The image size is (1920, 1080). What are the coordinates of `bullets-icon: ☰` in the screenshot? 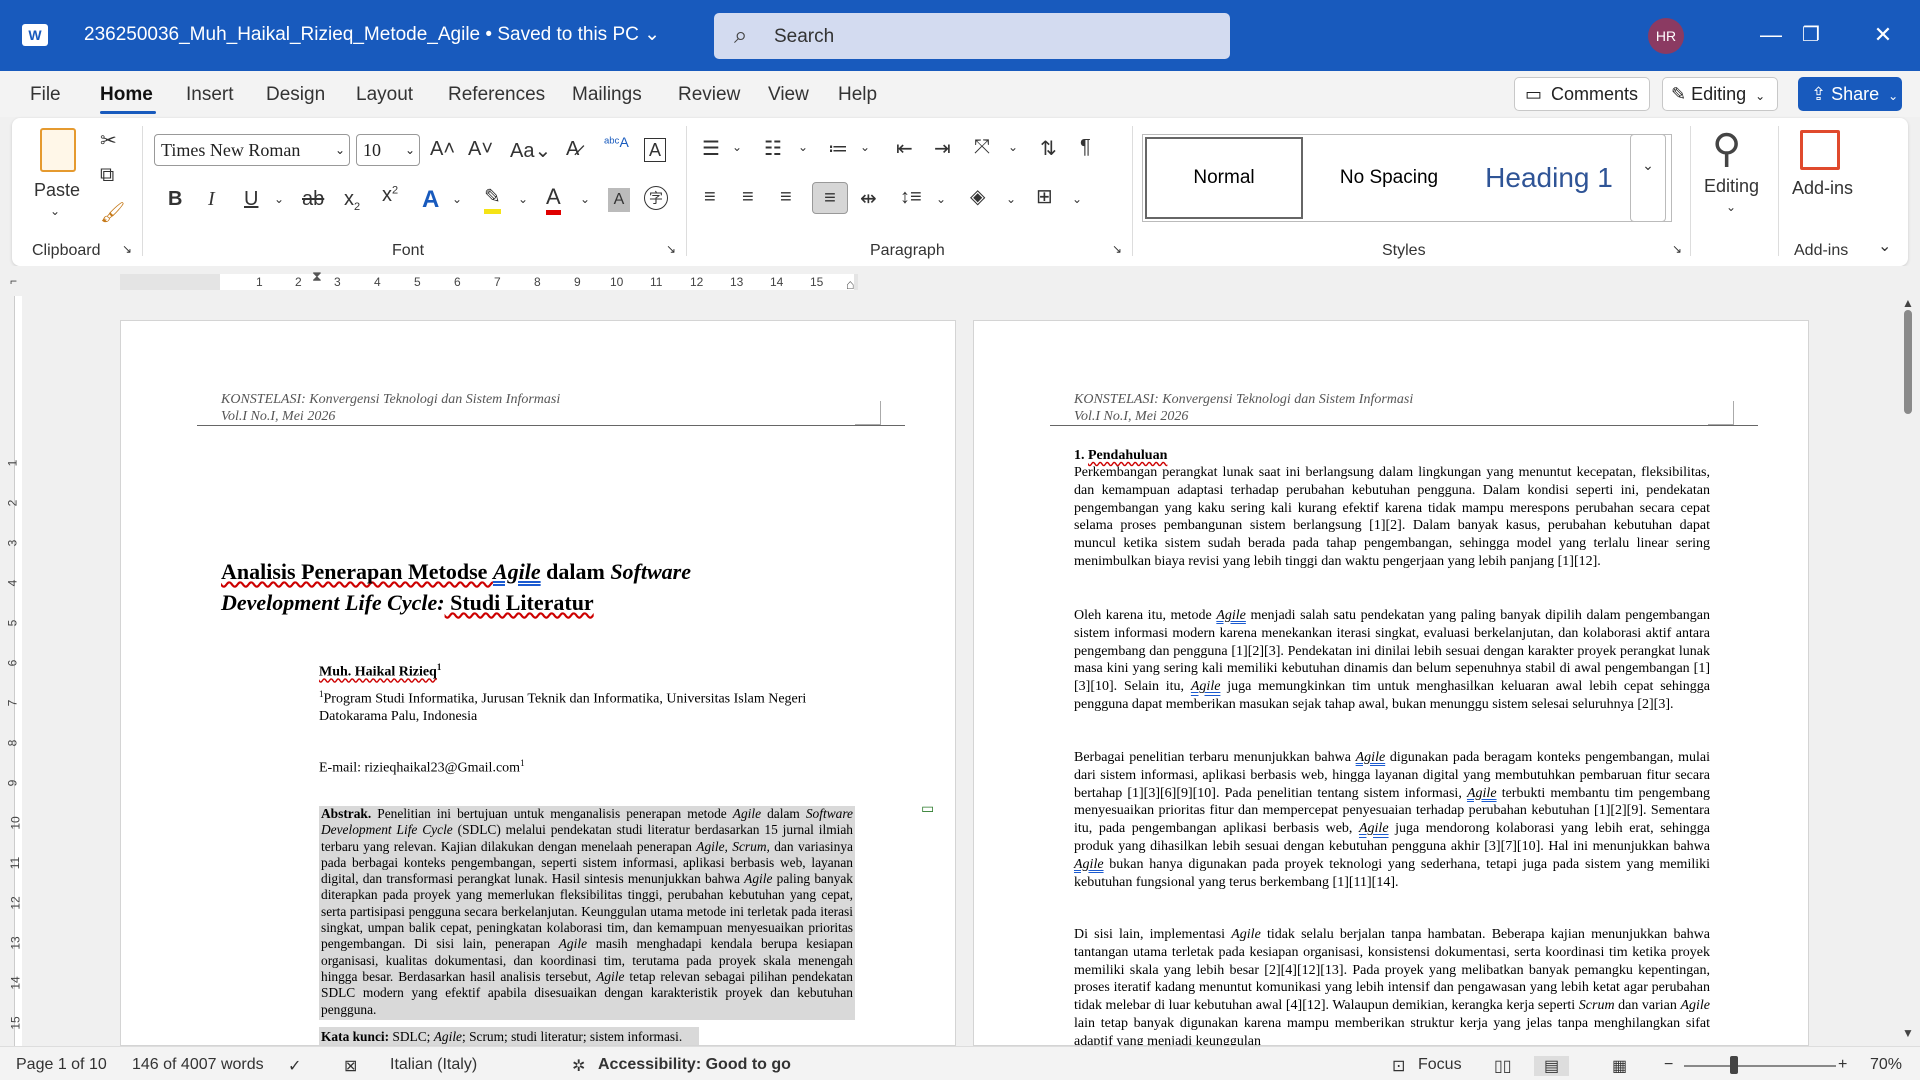 It's located at (711, 148).